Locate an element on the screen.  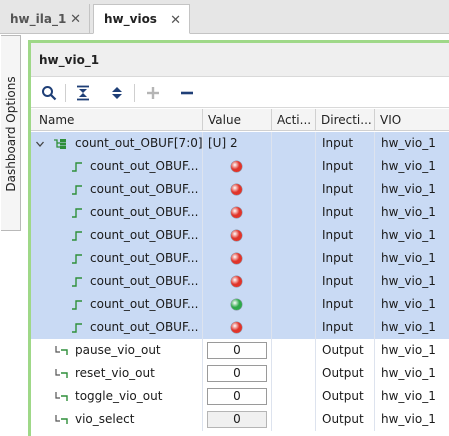
table-row: pause_vio_out 0 Output hw_vio_1 is located at coordinates (240, 350).